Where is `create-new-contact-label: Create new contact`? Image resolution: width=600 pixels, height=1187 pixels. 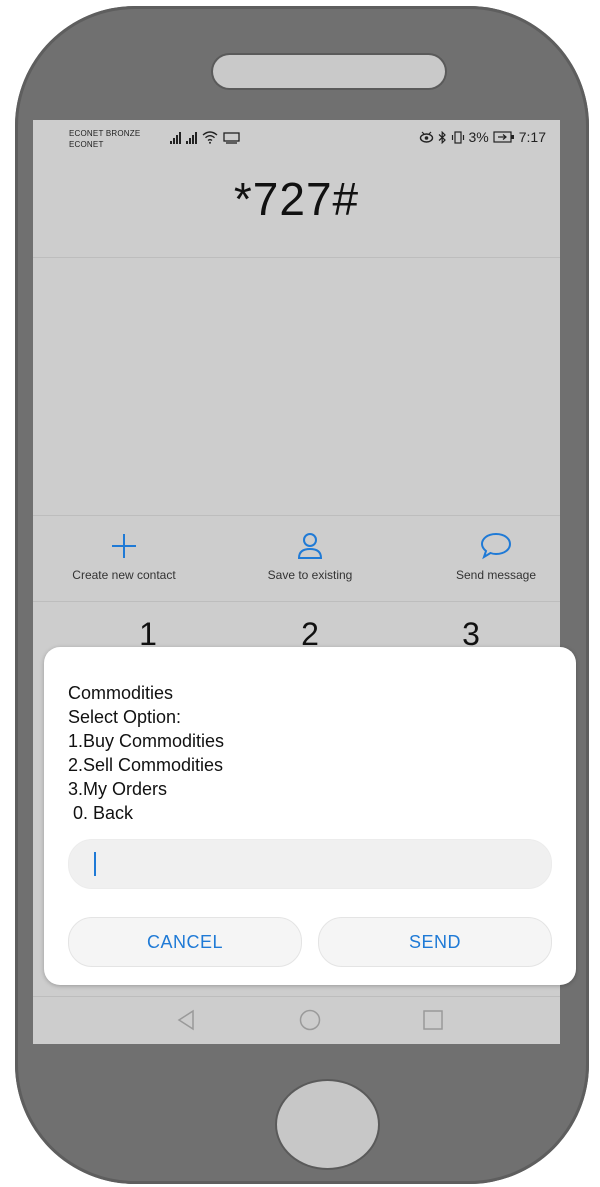
create-new-contact-label: Create new contact is located at coordinates (124, 575).